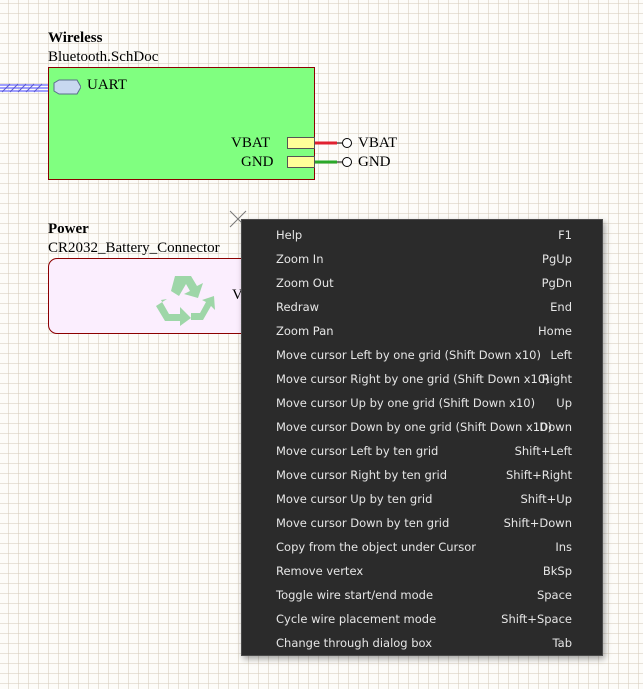  What do you see at coordinates (363, 523) in the screenshot?
I see `menu-item-label: Move cursor Down by ten grid` at bounding box center [363, 523].